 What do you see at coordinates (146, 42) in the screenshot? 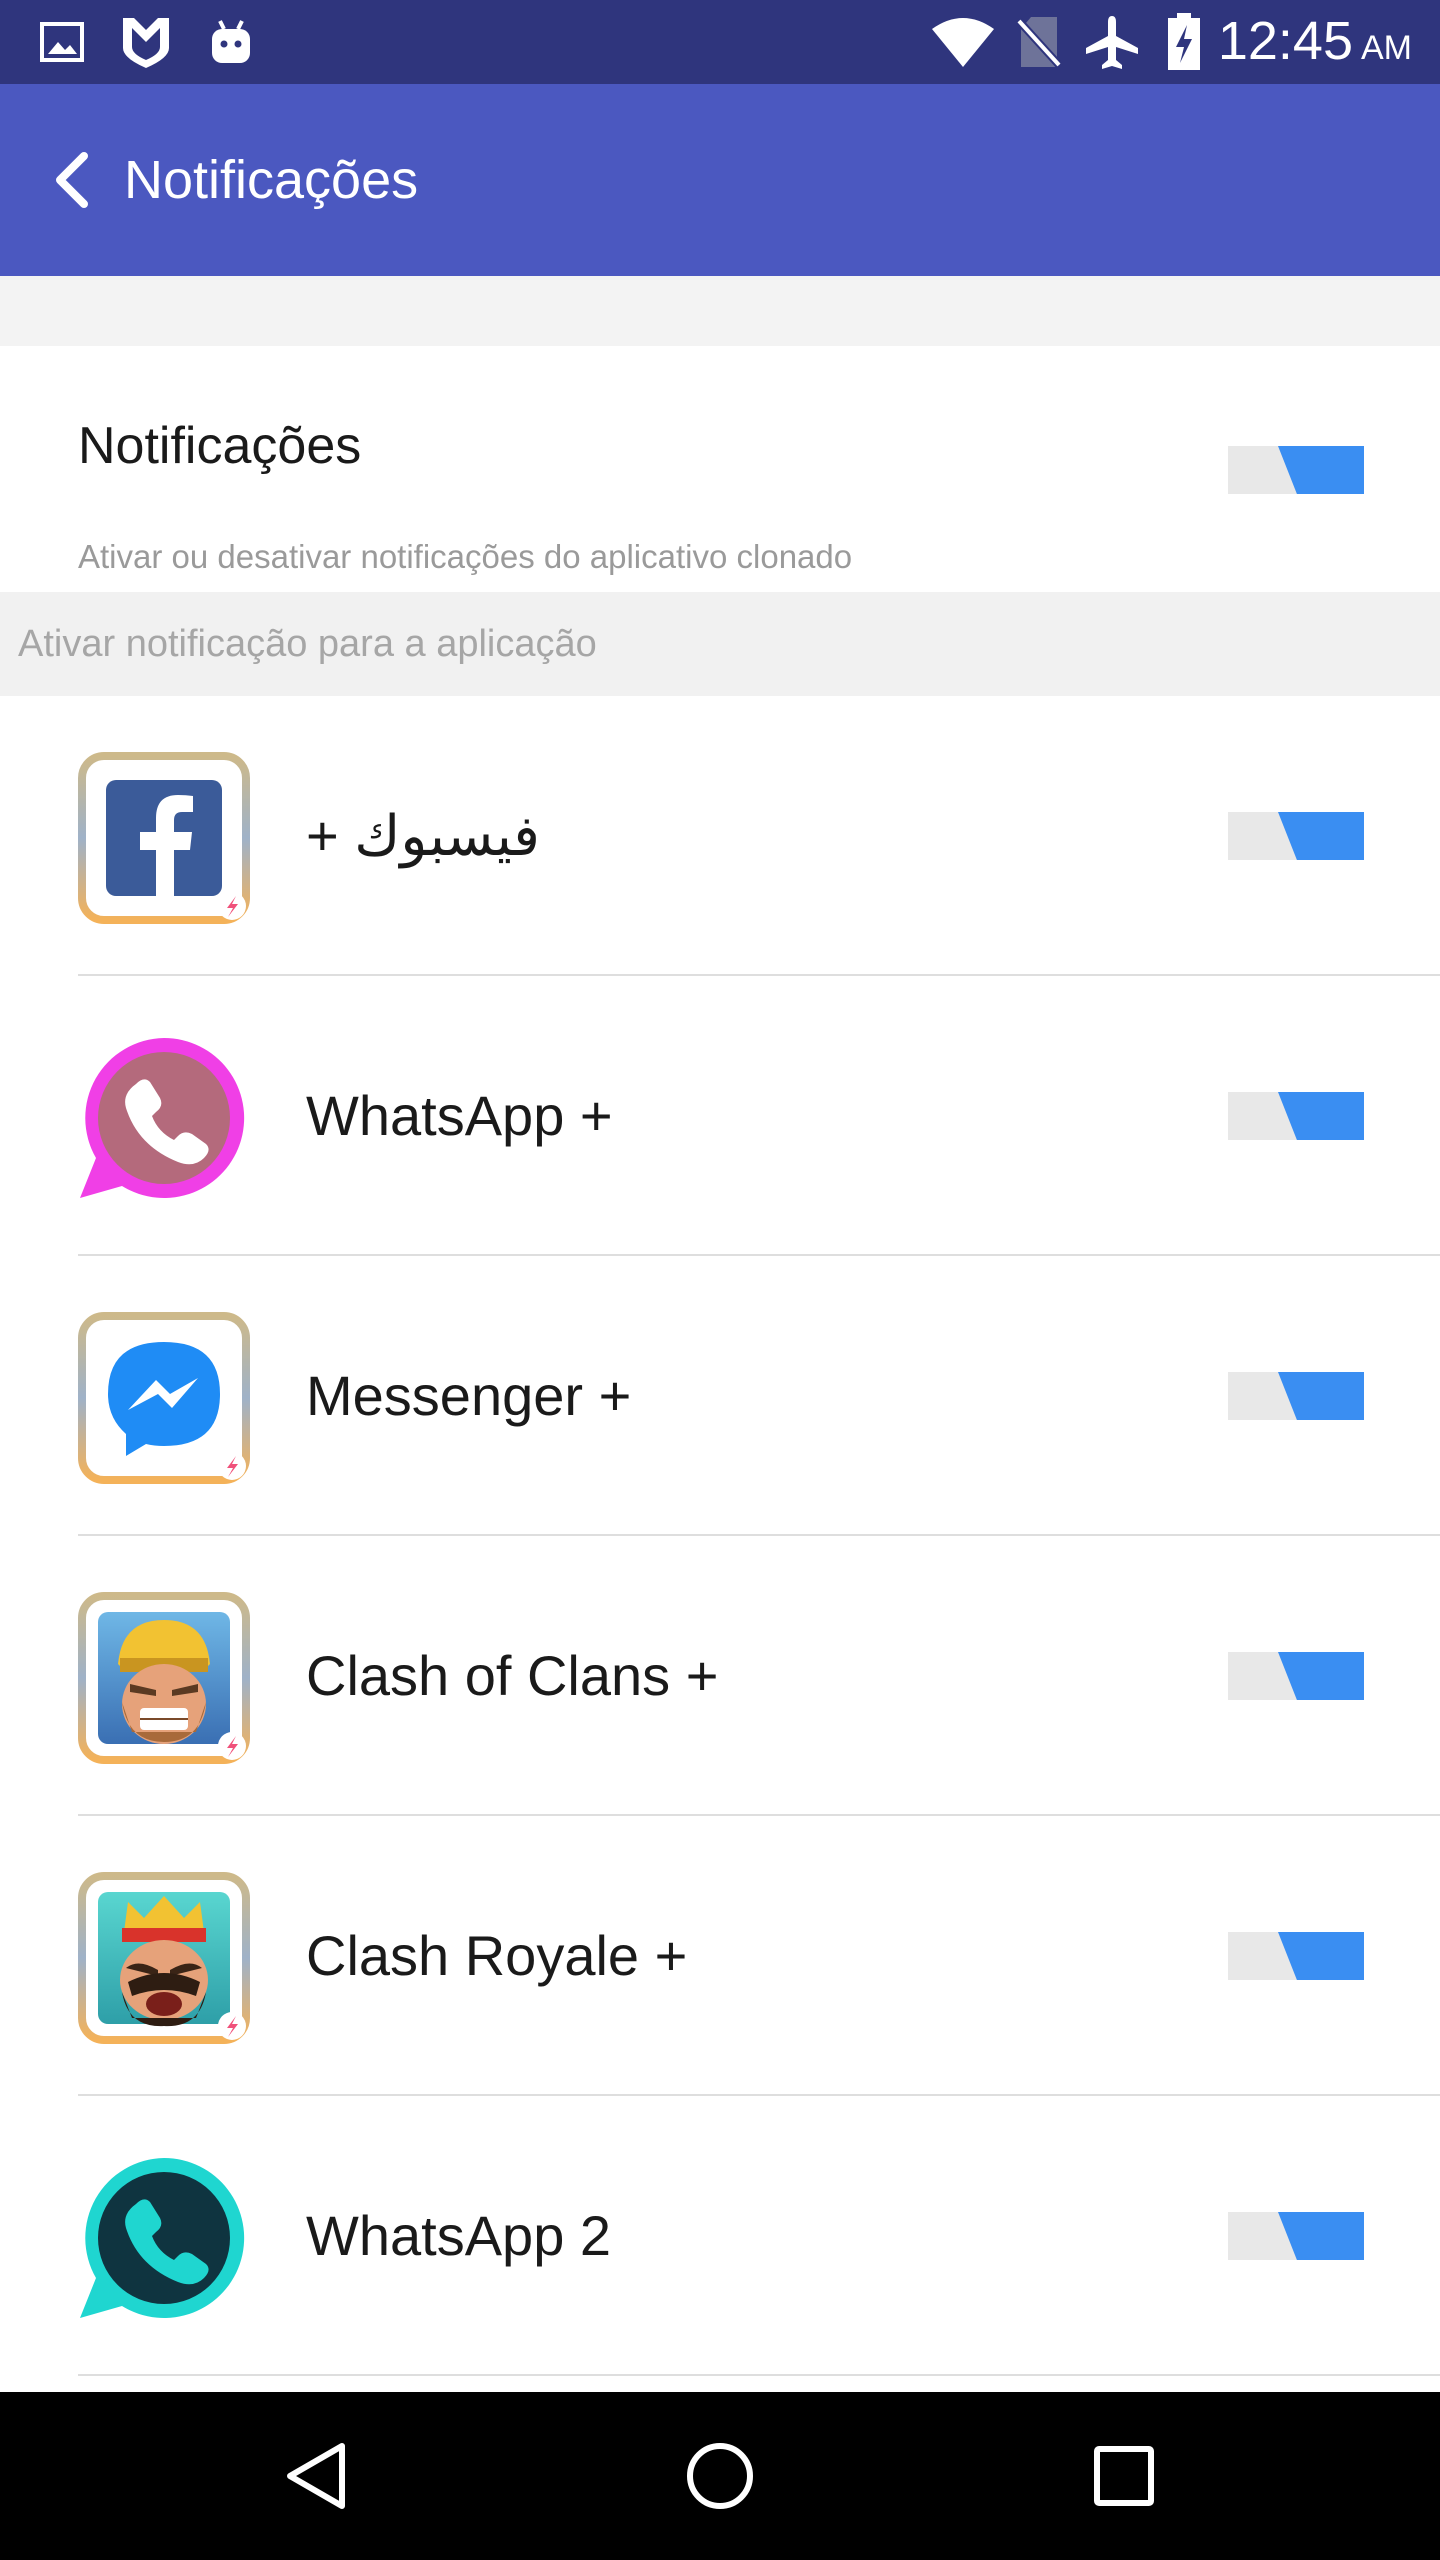
I see `shield-icon` at bounding box center [146, 42].